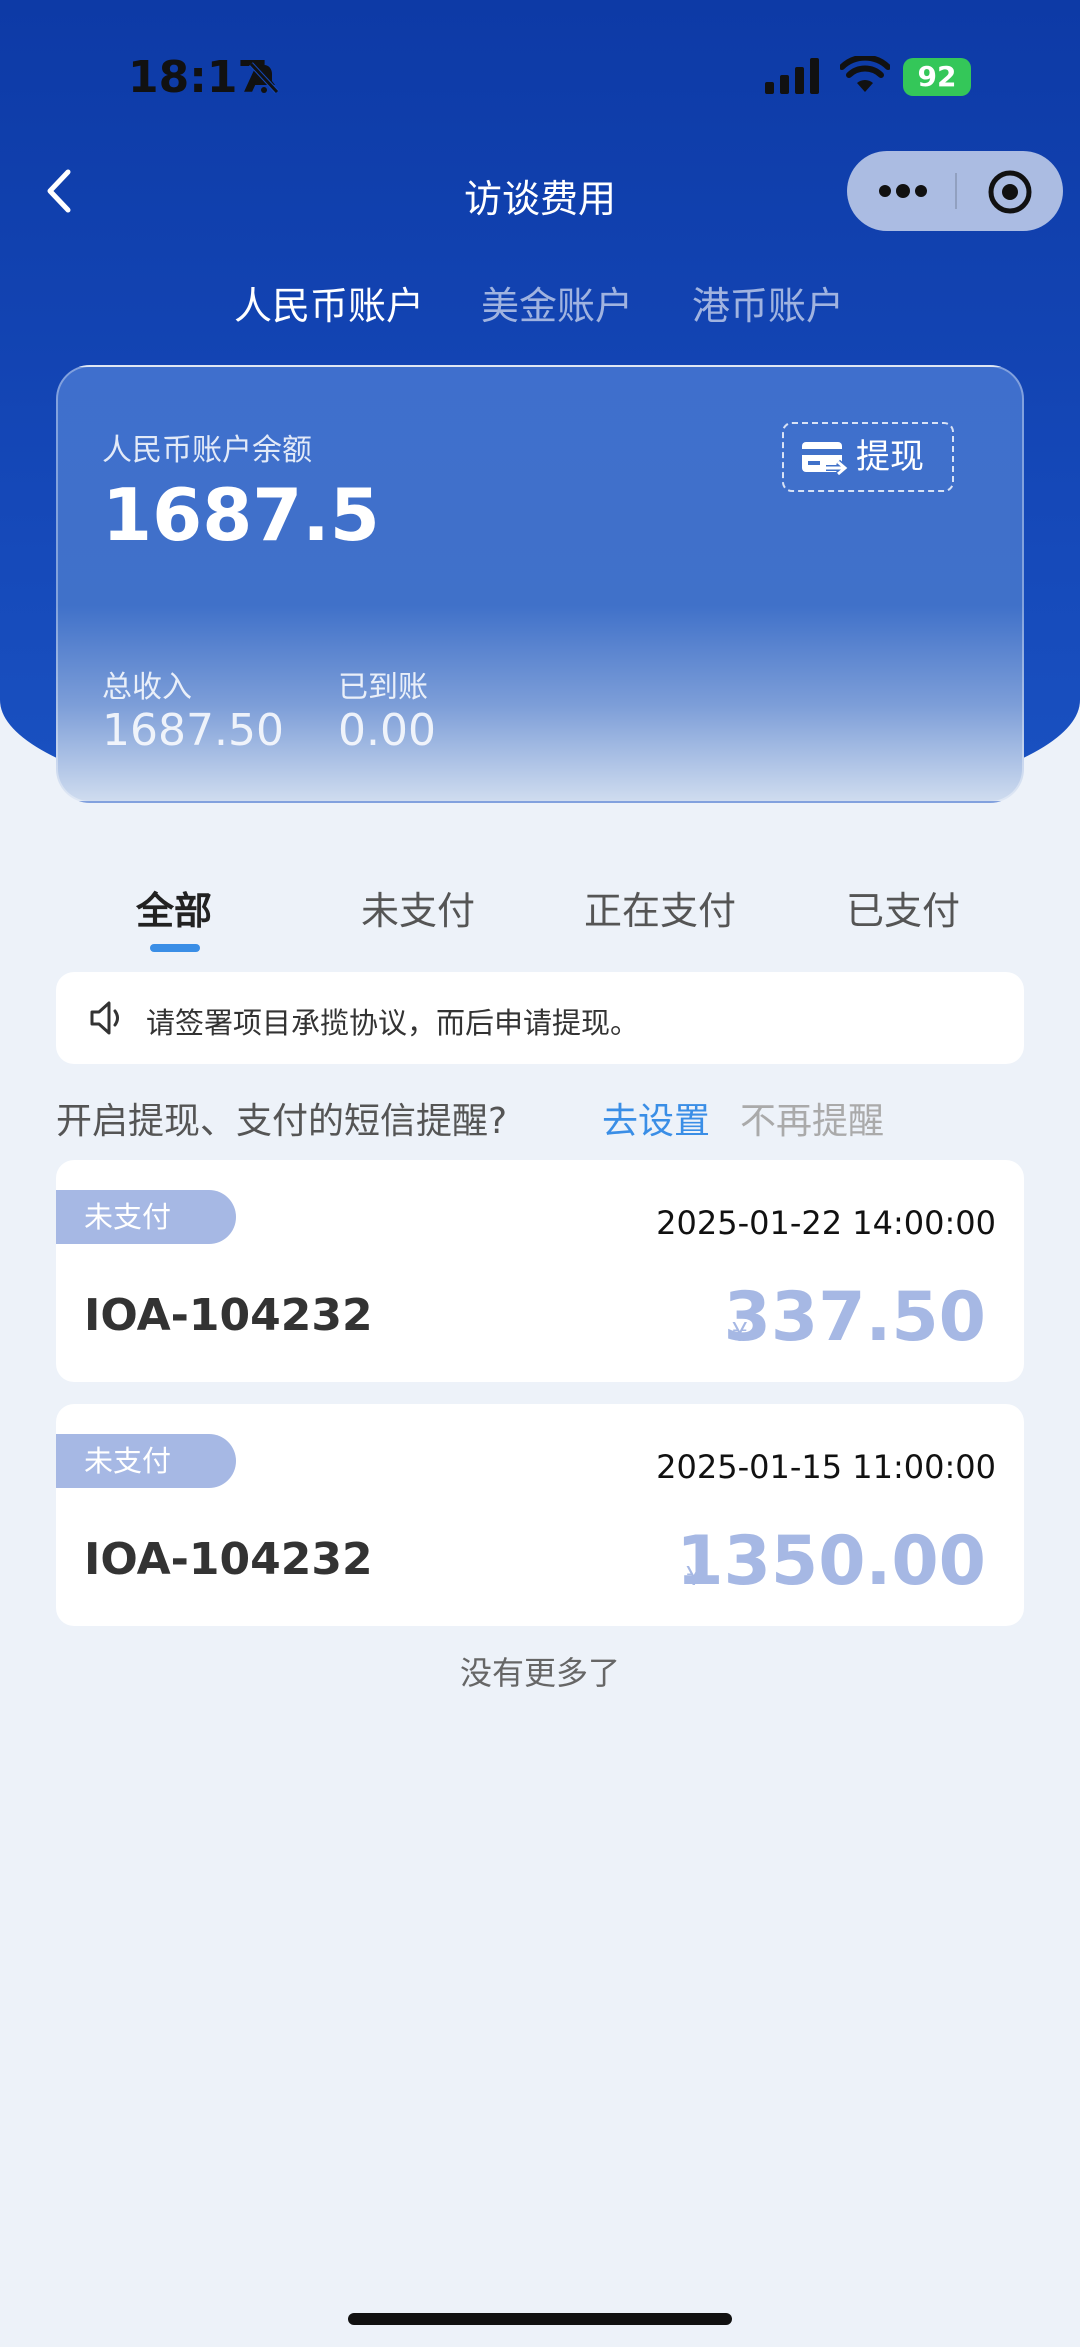  I want to click on more-icon, so click(903, 191).